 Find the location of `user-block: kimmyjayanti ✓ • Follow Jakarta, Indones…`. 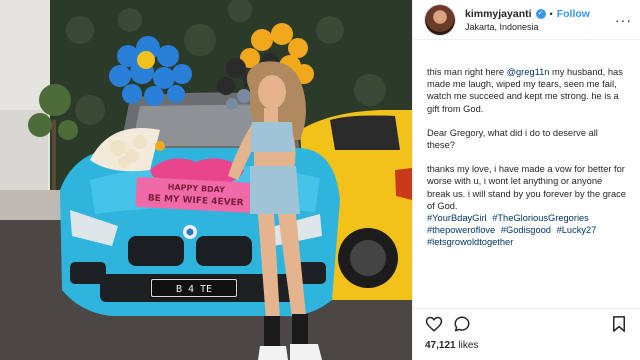

user-block: kimmyjayanti ✓ • Follow Jakarta, Indones… is located at coordinates (527, 20).